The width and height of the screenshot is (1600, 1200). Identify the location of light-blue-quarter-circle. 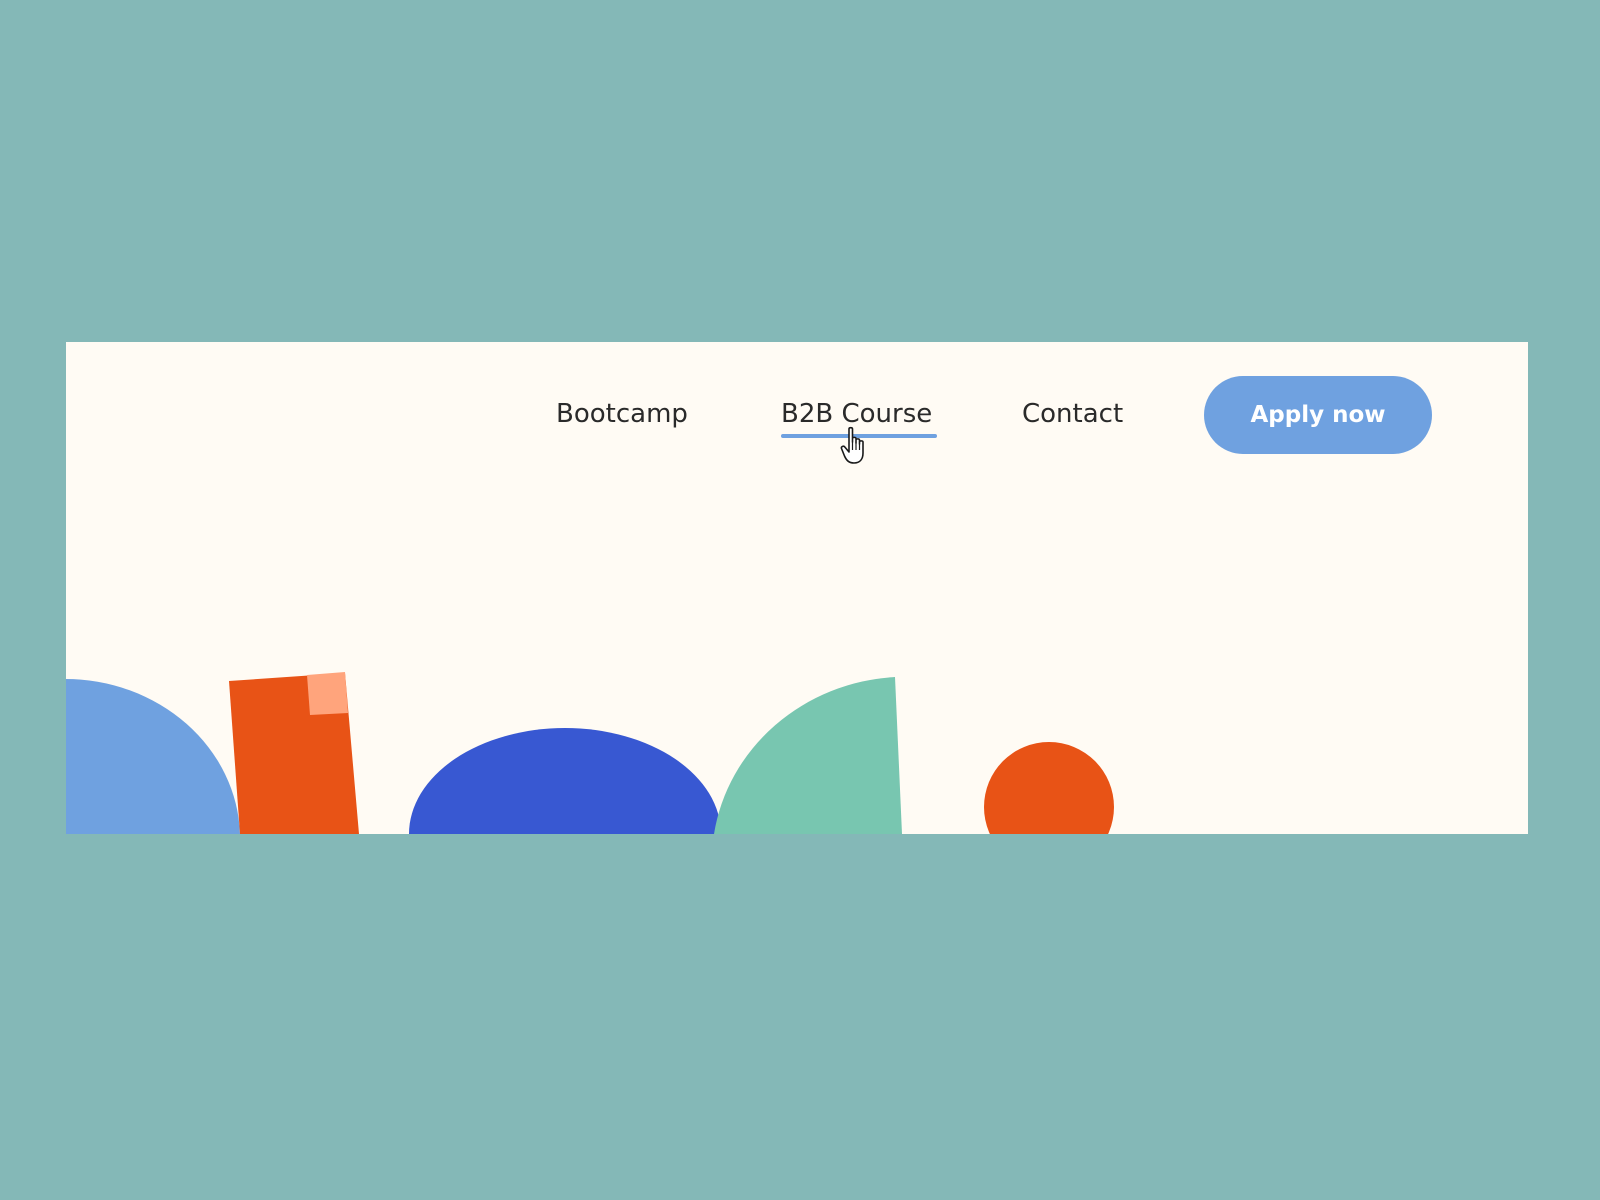
(153, 756).